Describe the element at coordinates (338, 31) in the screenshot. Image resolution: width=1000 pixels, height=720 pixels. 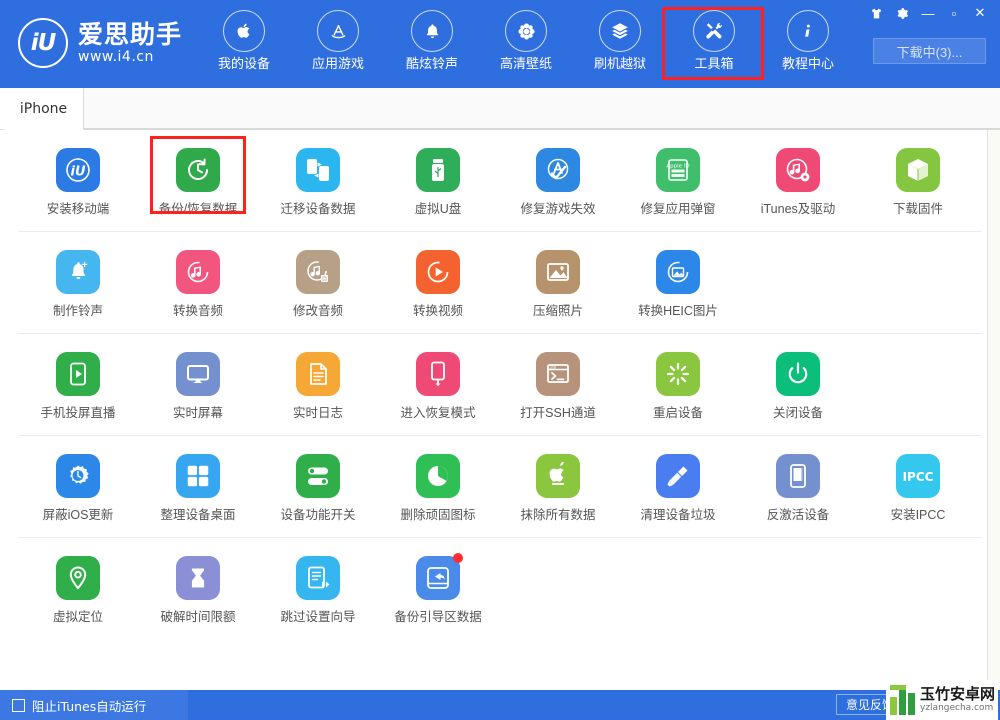
I see `appstore-icon` at that location.